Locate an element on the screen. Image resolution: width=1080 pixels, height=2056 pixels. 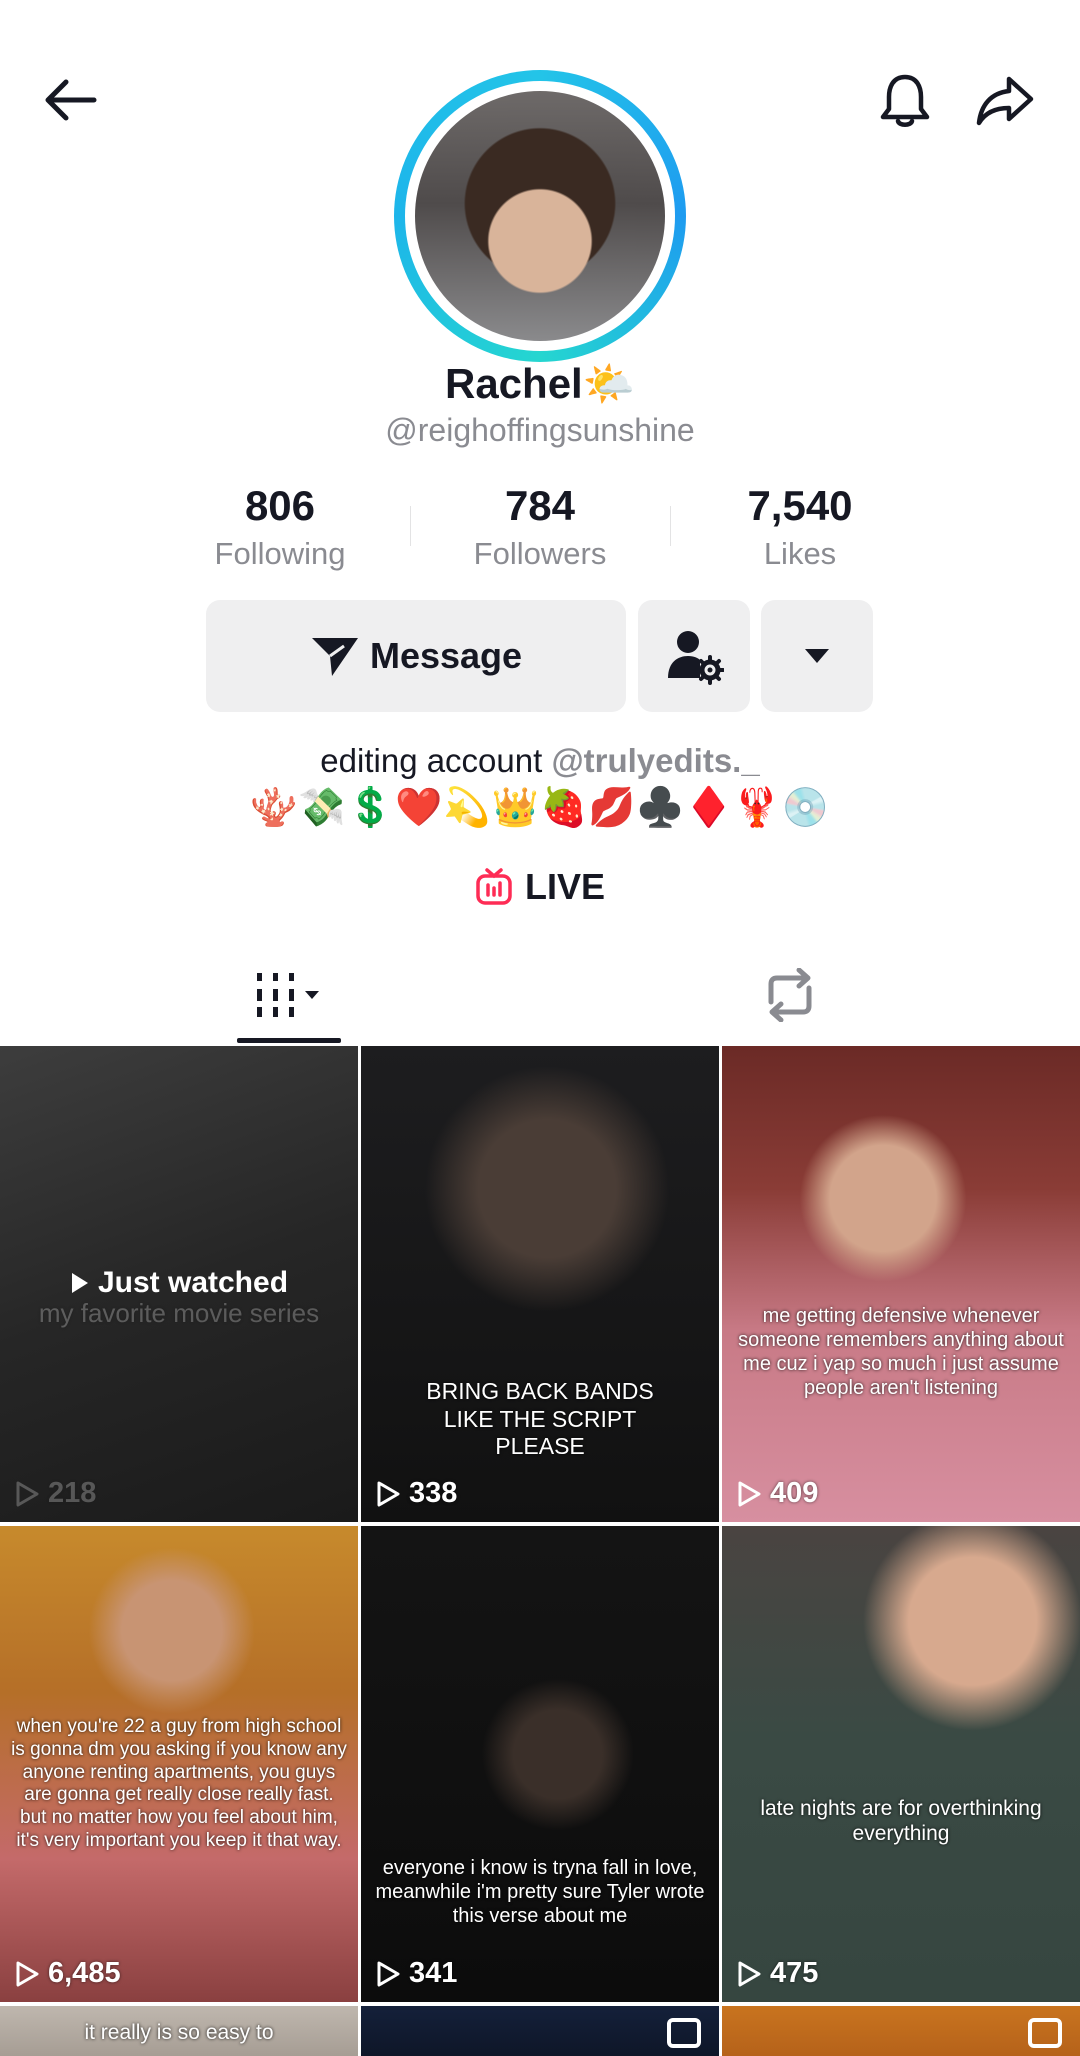
bio-text: editing account is located at coordinates (436, 760).